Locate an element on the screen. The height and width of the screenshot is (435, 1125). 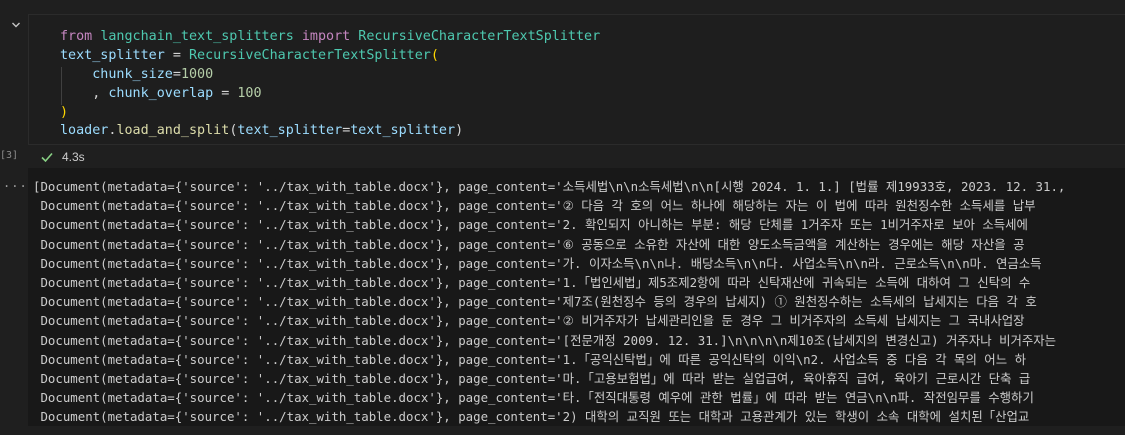
horizontal-scrollbar is located at coordinates (562, 431).